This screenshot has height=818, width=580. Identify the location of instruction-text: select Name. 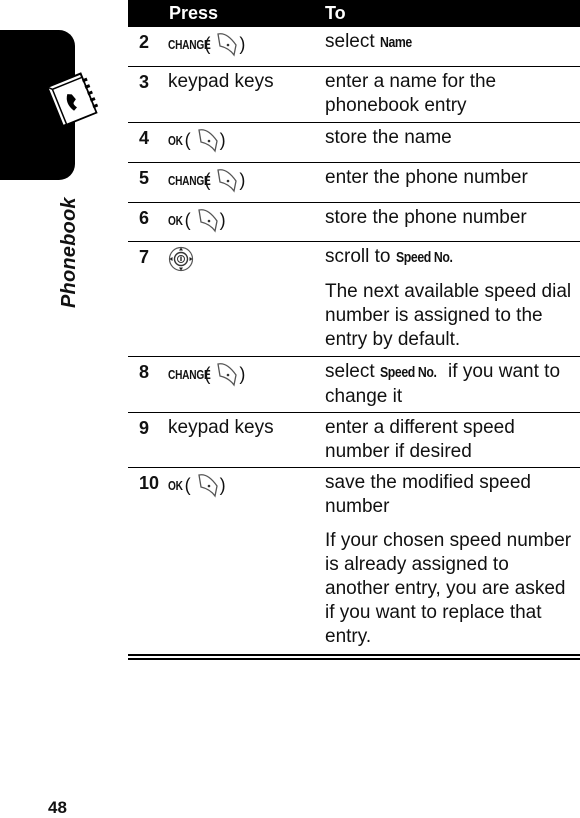
(450, 42).